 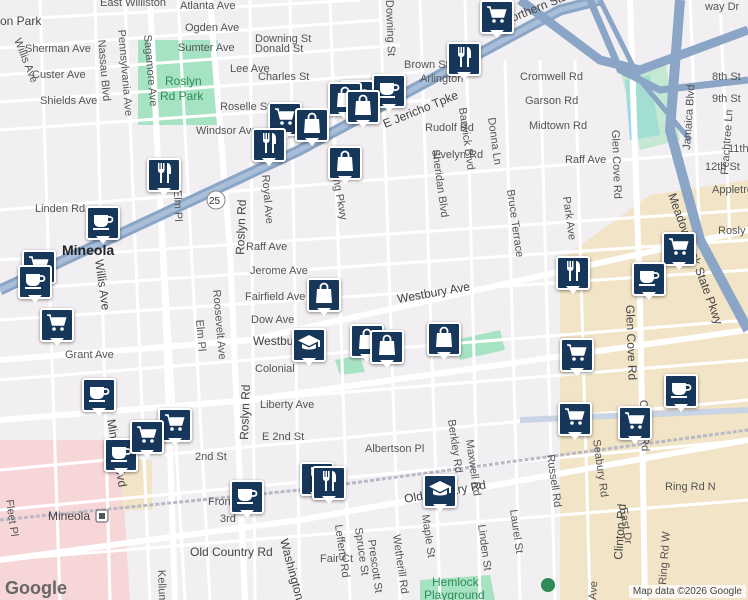 What do you see at coordinates (211, 457) in the screenshot?
I see `road-label-2nd-st: 2nd St` at bounding box center [211, 457].